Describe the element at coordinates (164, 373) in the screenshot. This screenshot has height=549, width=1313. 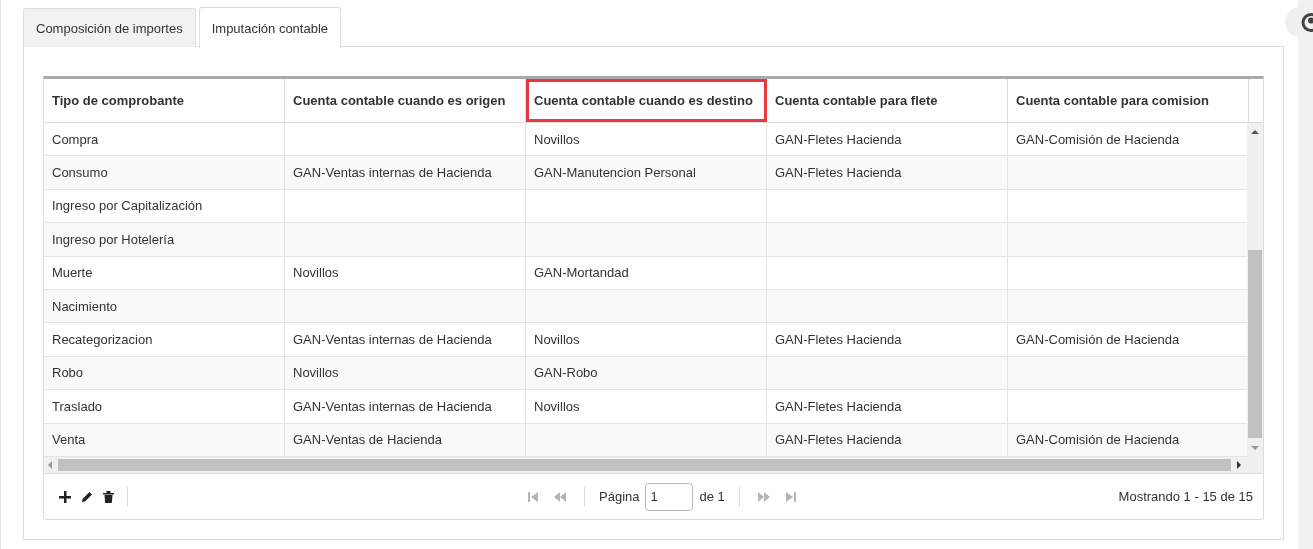
I see `table-cell: Robo` at that location.